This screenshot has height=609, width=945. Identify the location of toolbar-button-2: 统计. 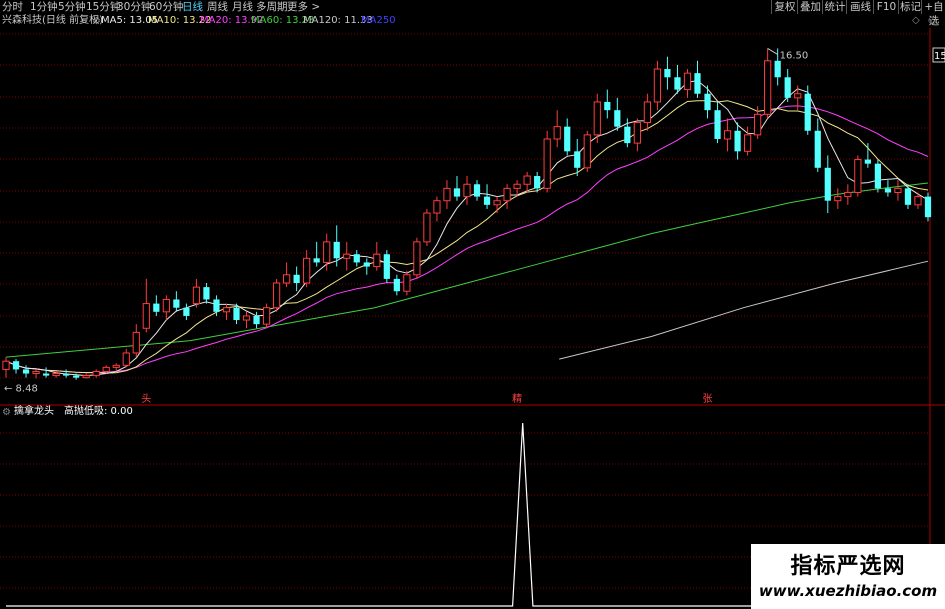
(834, 7).